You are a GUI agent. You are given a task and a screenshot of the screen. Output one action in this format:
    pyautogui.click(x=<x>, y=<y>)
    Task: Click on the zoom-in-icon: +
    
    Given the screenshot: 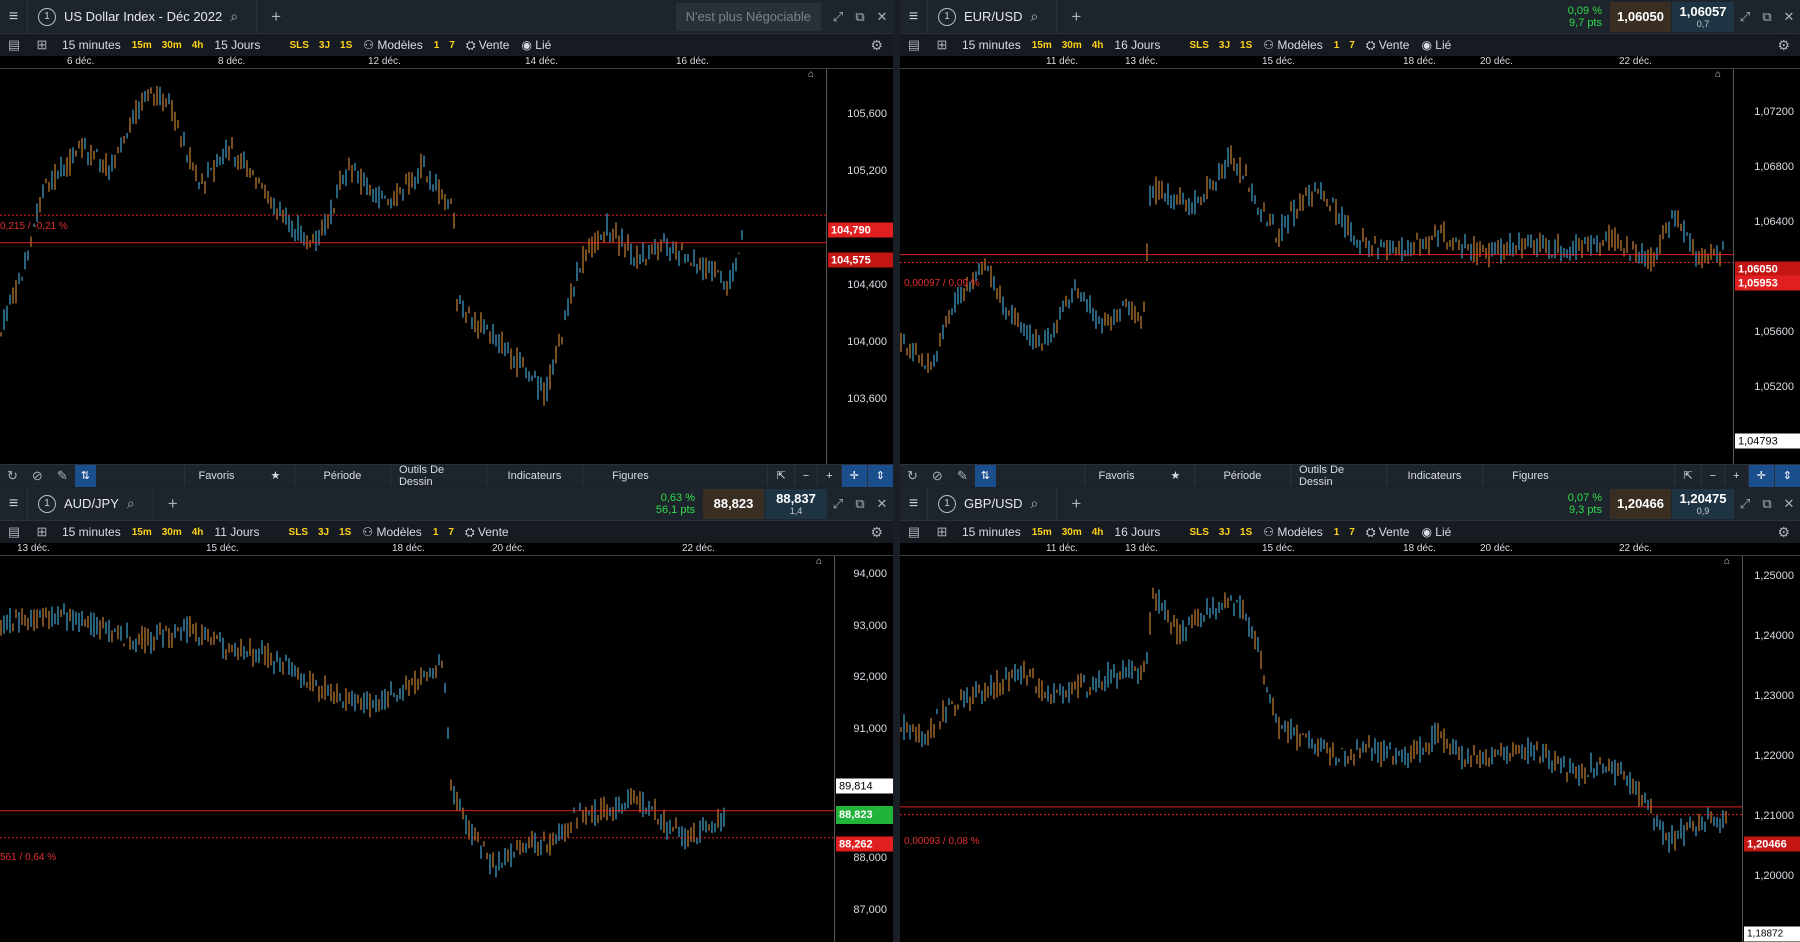 What is the action you would take?
    pyautogui.click(x=1735, y=475)
    